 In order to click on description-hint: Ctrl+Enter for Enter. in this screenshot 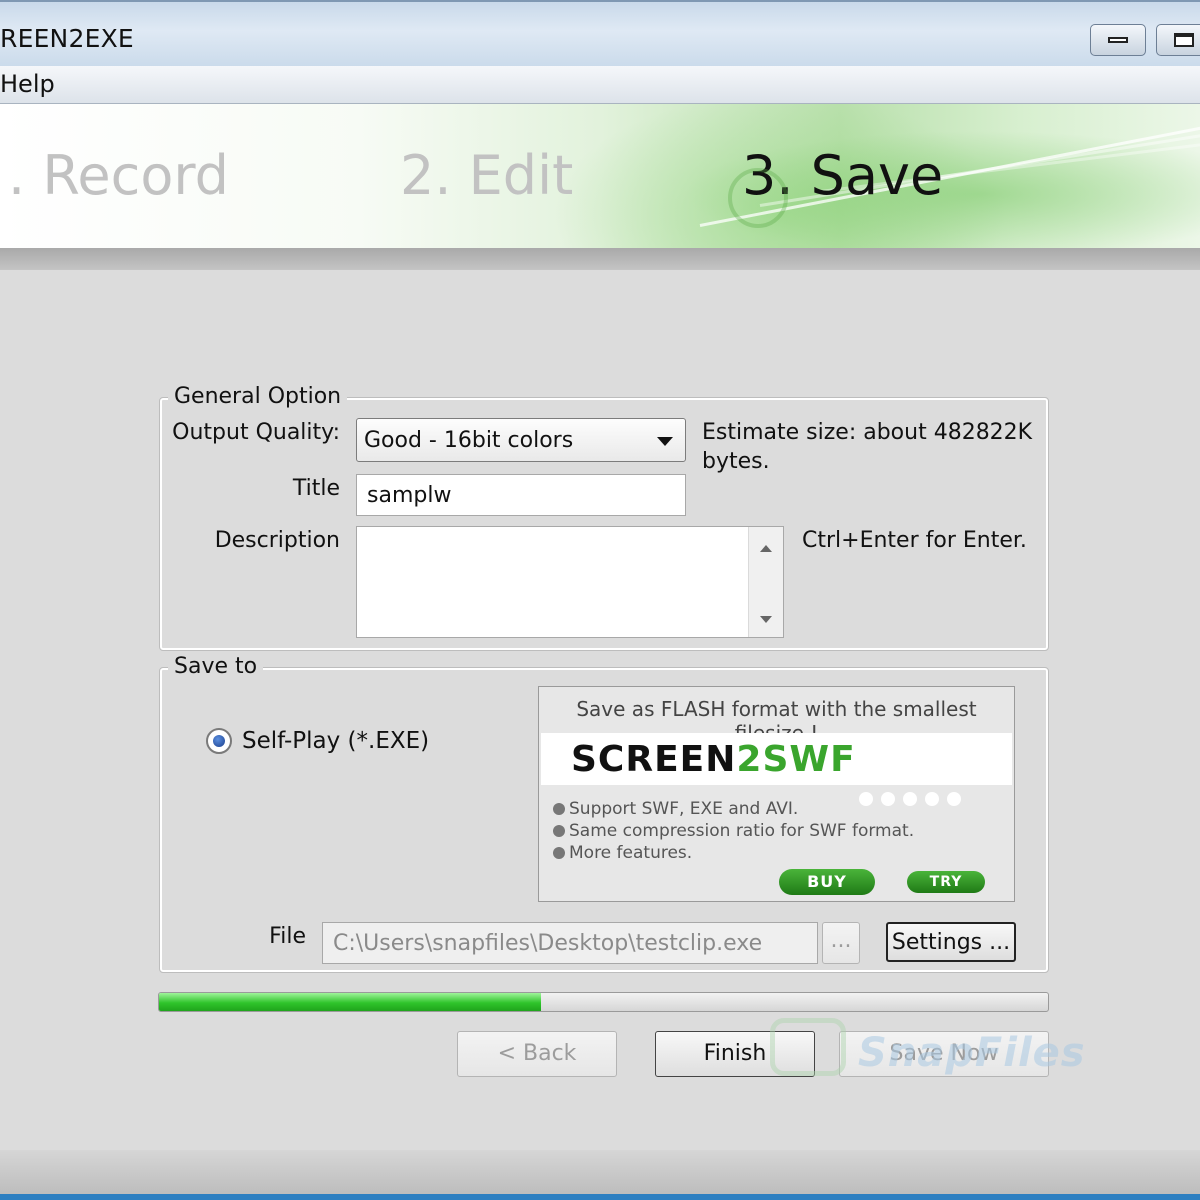, I will do `click(914, 540)`.